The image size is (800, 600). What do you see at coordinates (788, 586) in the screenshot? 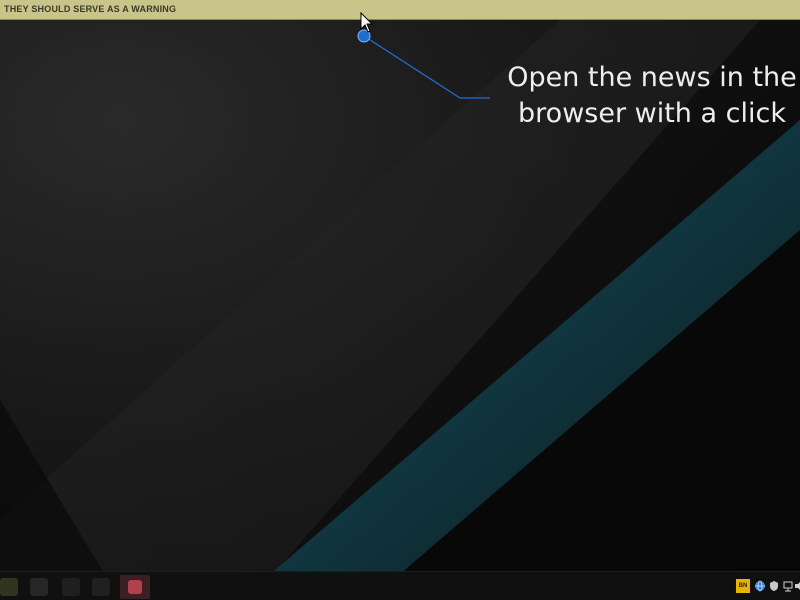
I see `network-icon` at bounding box center [788, 586].